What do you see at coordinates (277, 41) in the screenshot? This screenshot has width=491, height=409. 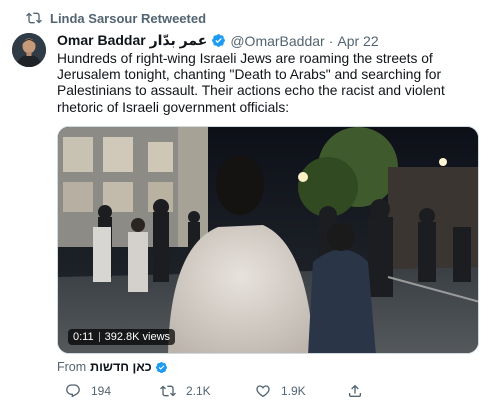 I see `author-handle: @OmarBaddar` at bounding box center [277, 41].